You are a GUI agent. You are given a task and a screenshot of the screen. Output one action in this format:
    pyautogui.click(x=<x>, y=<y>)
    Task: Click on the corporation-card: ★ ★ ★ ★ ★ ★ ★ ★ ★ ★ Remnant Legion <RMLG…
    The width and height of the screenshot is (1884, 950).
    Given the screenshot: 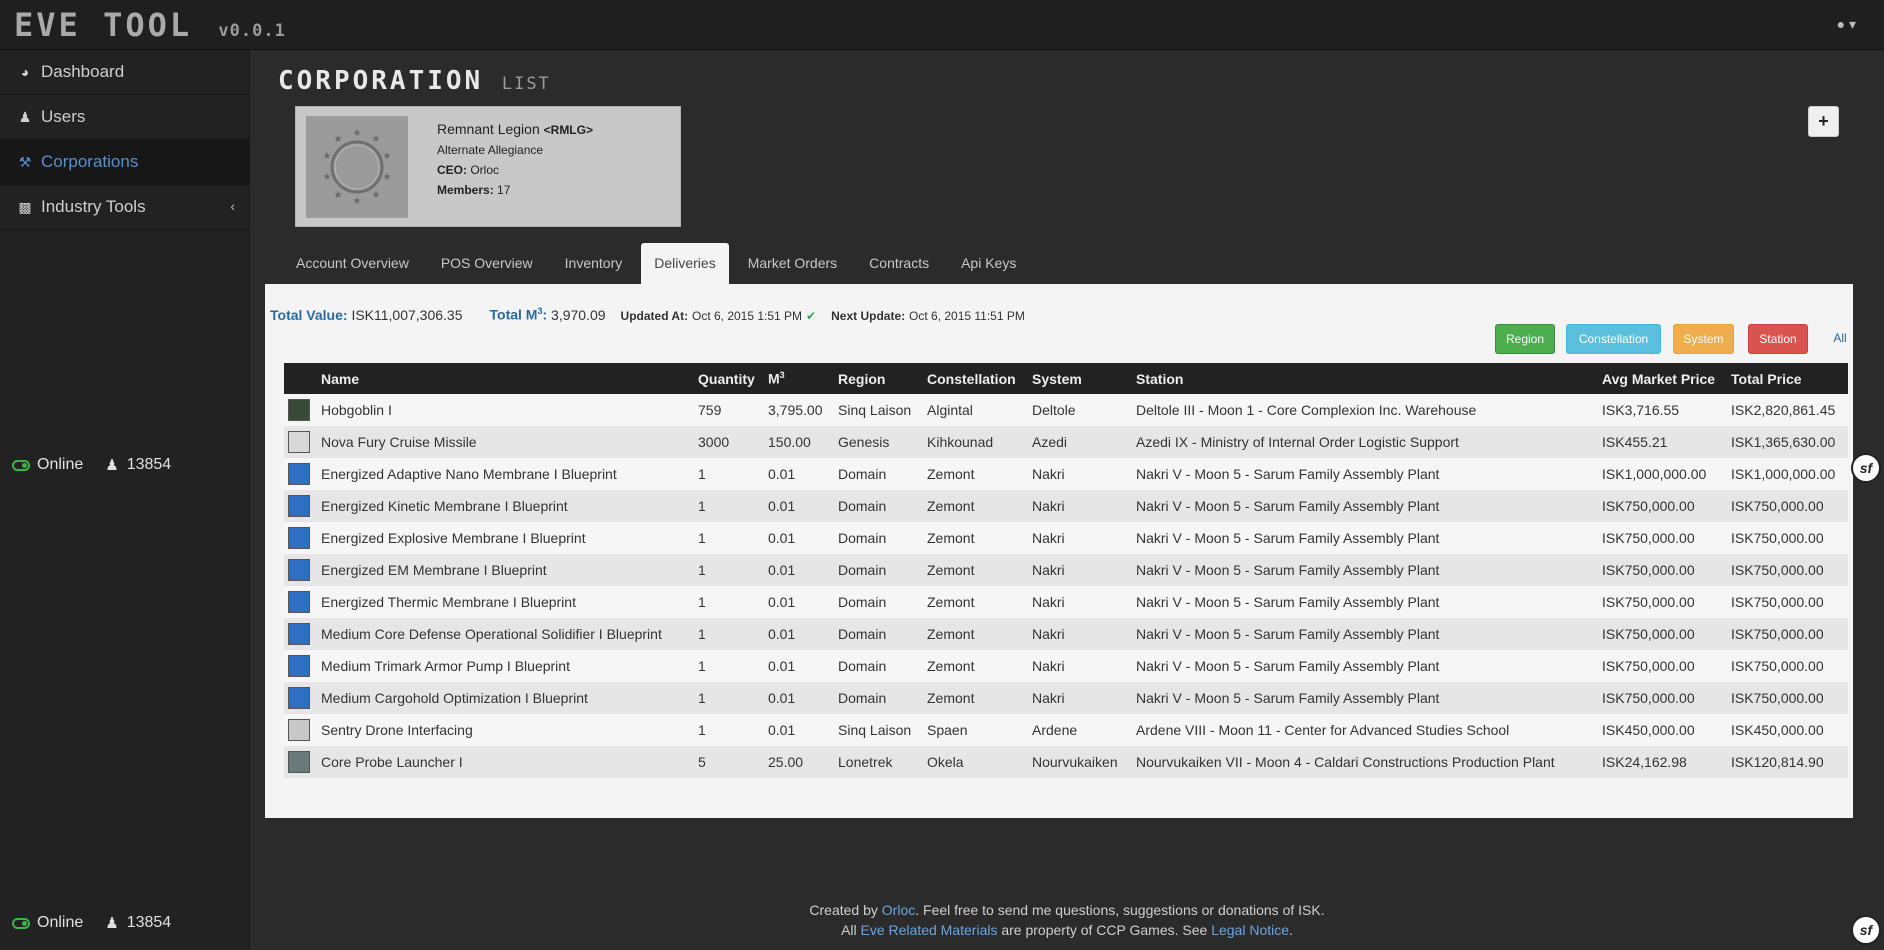 What is the action you would take?
    pyautogui.click(x=488, y=166)
    